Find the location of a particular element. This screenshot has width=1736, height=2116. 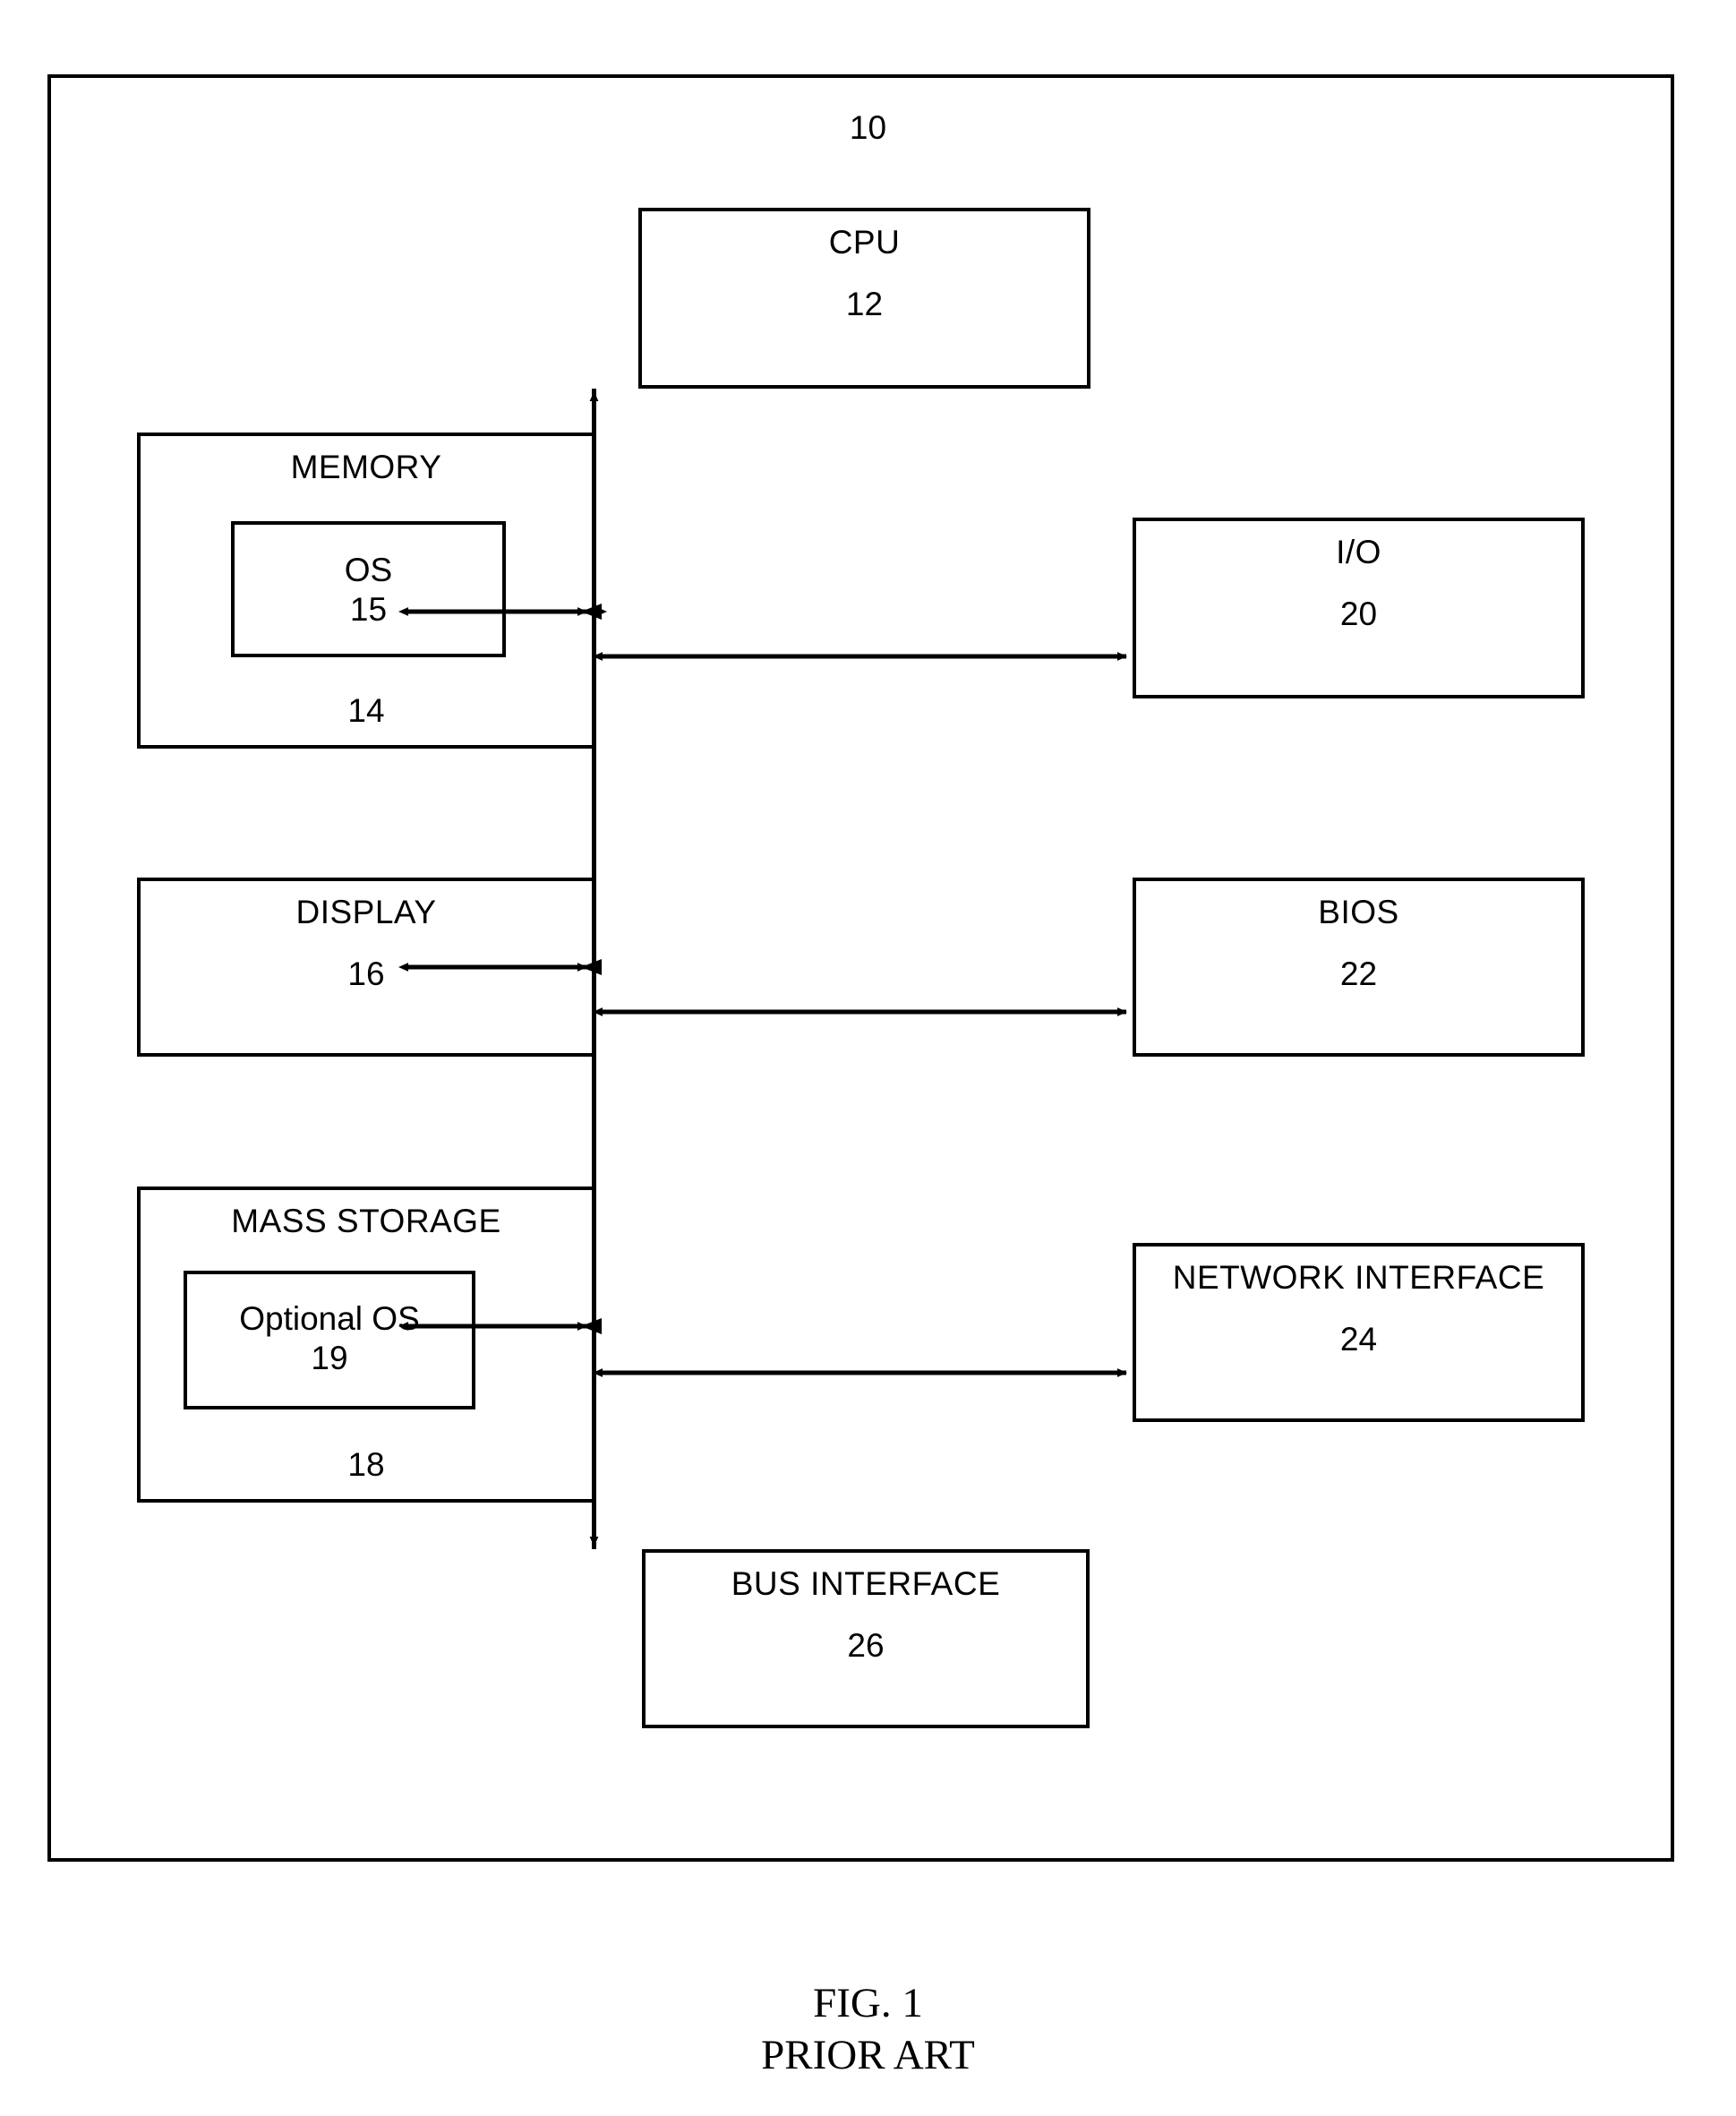

node-network-interface-title: NETWORK INTERFACE is located at coordinates (1358, 1277).